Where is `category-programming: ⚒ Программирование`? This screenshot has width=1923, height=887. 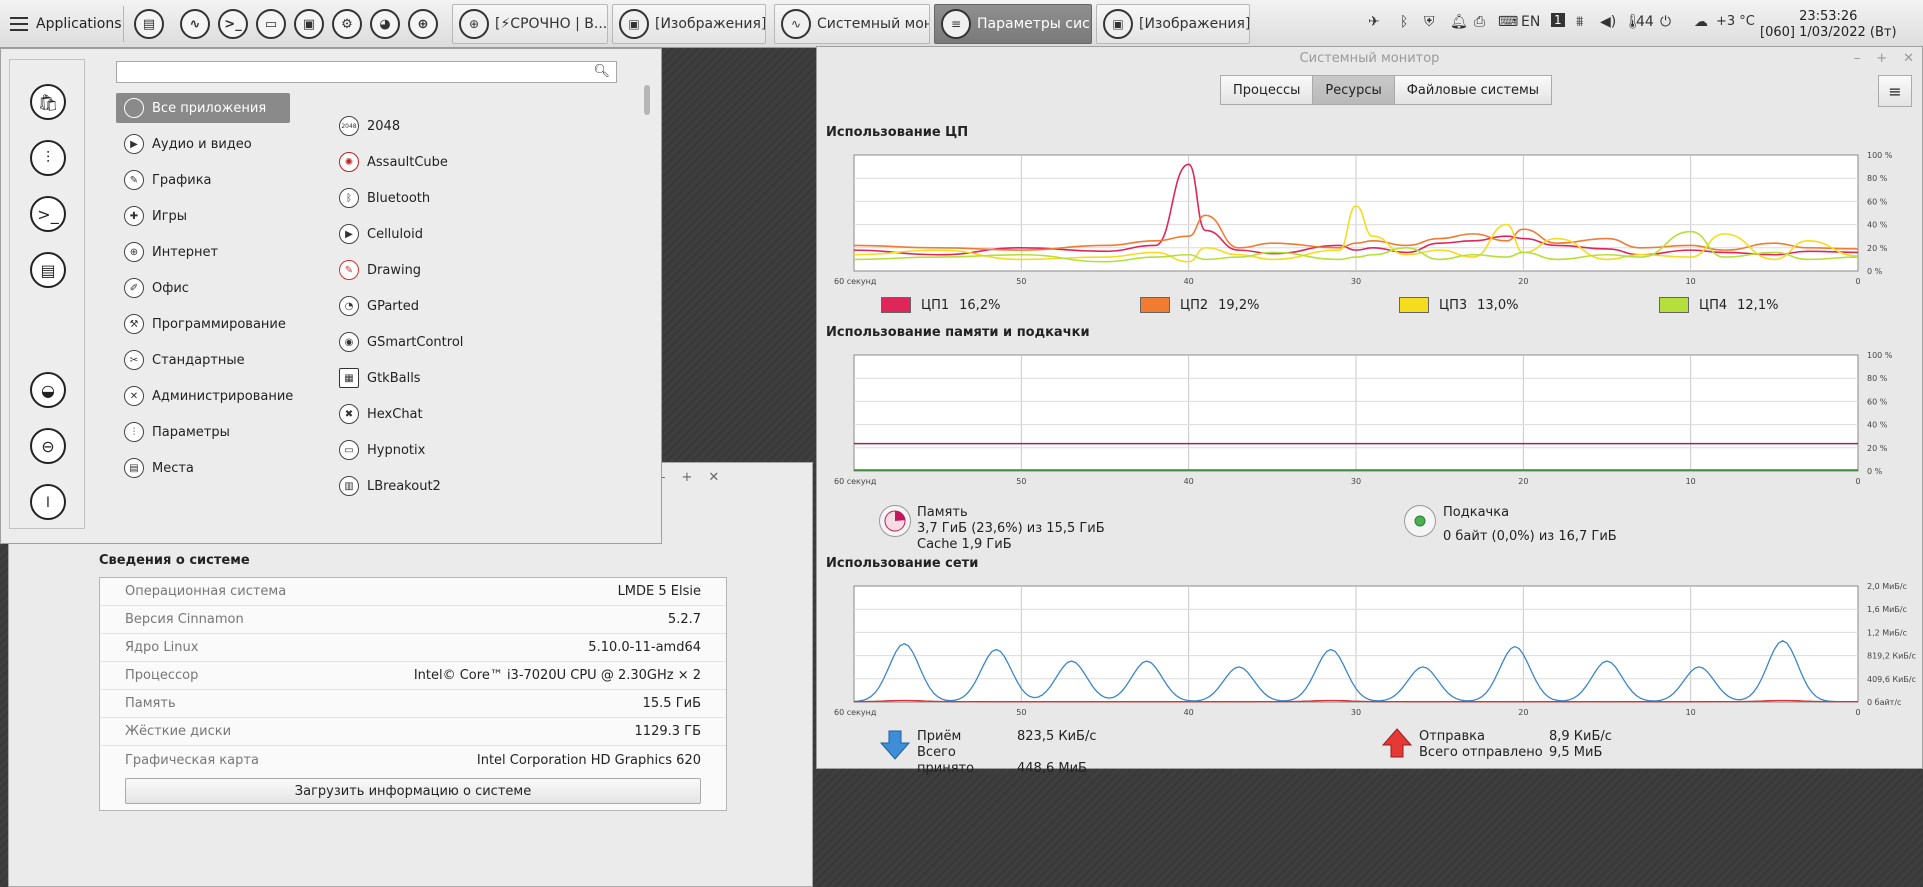
category-programming: ⚒ Программирование is located at coordinates (203, 324).